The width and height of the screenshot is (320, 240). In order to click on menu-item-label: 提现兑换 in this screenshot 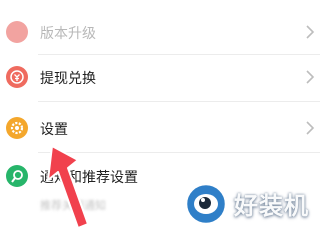, I will do `click(68, 79)`.